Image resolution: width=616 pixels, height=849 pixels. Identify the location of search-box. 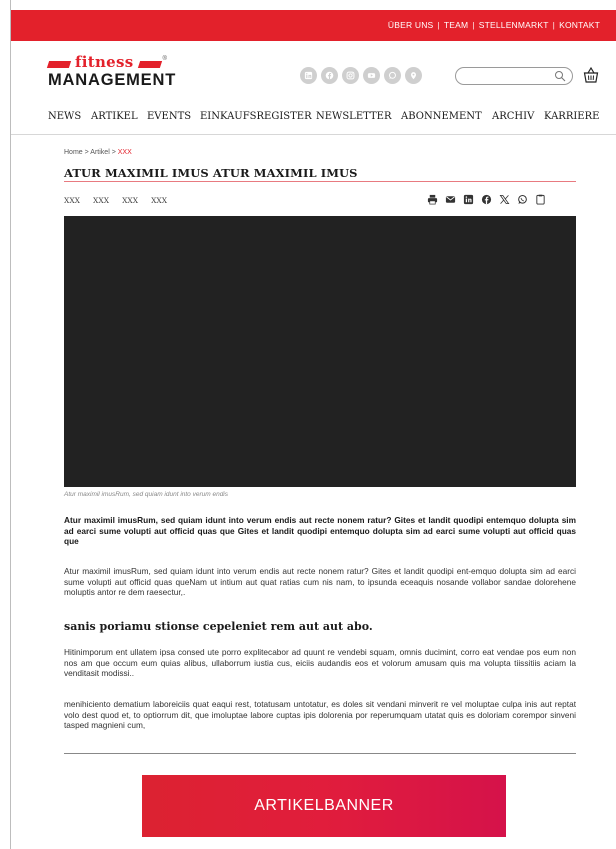
(514, 76).